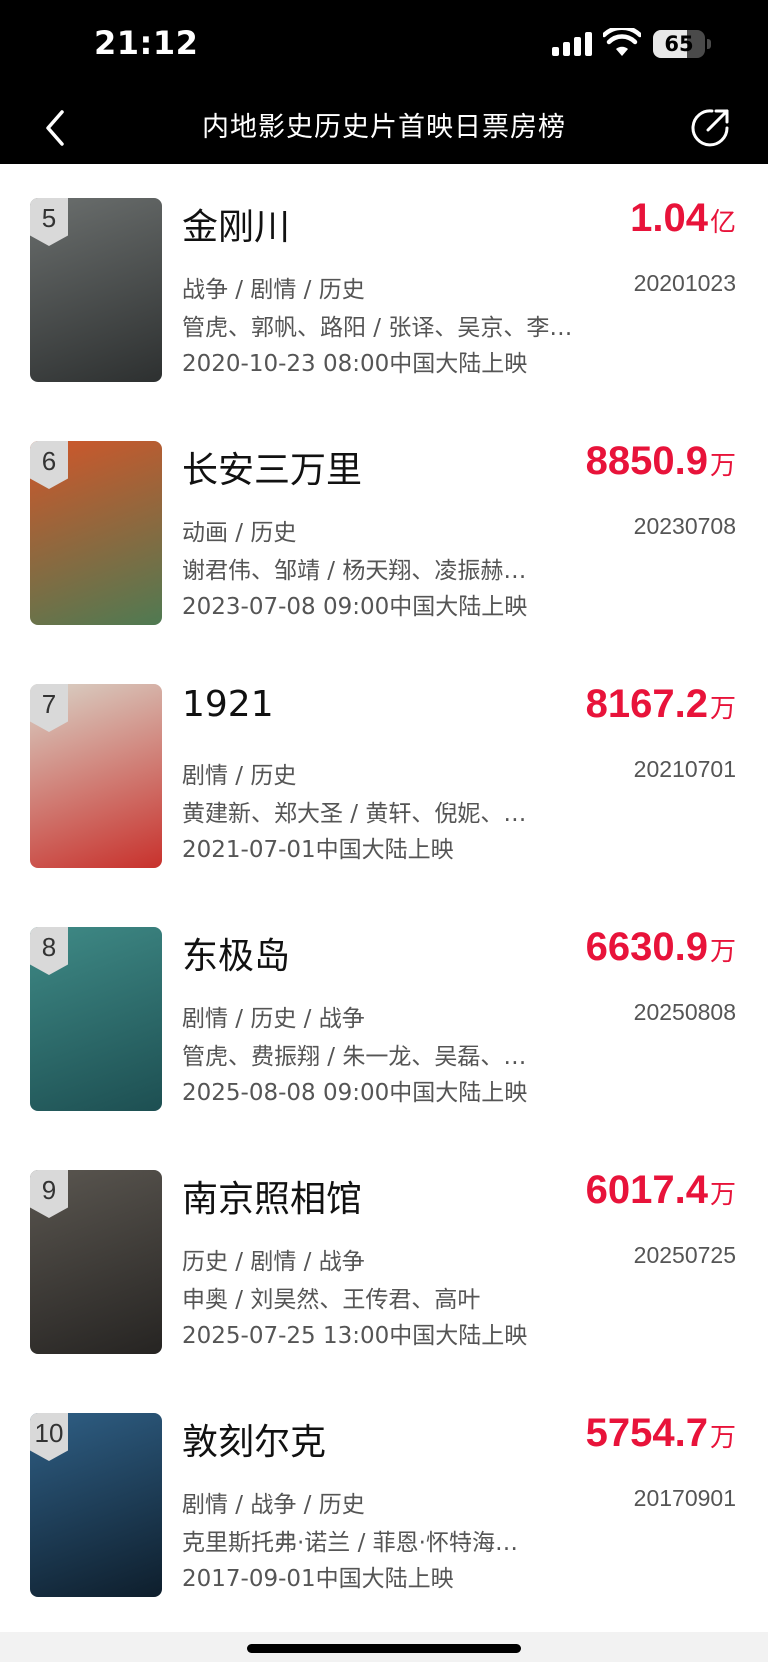 The width and height of the screenshot is (768, 1662). Describe the element at coordinates (660, 461) in the screenshot. I see `box-office-amount: 8850.9万` at that location.